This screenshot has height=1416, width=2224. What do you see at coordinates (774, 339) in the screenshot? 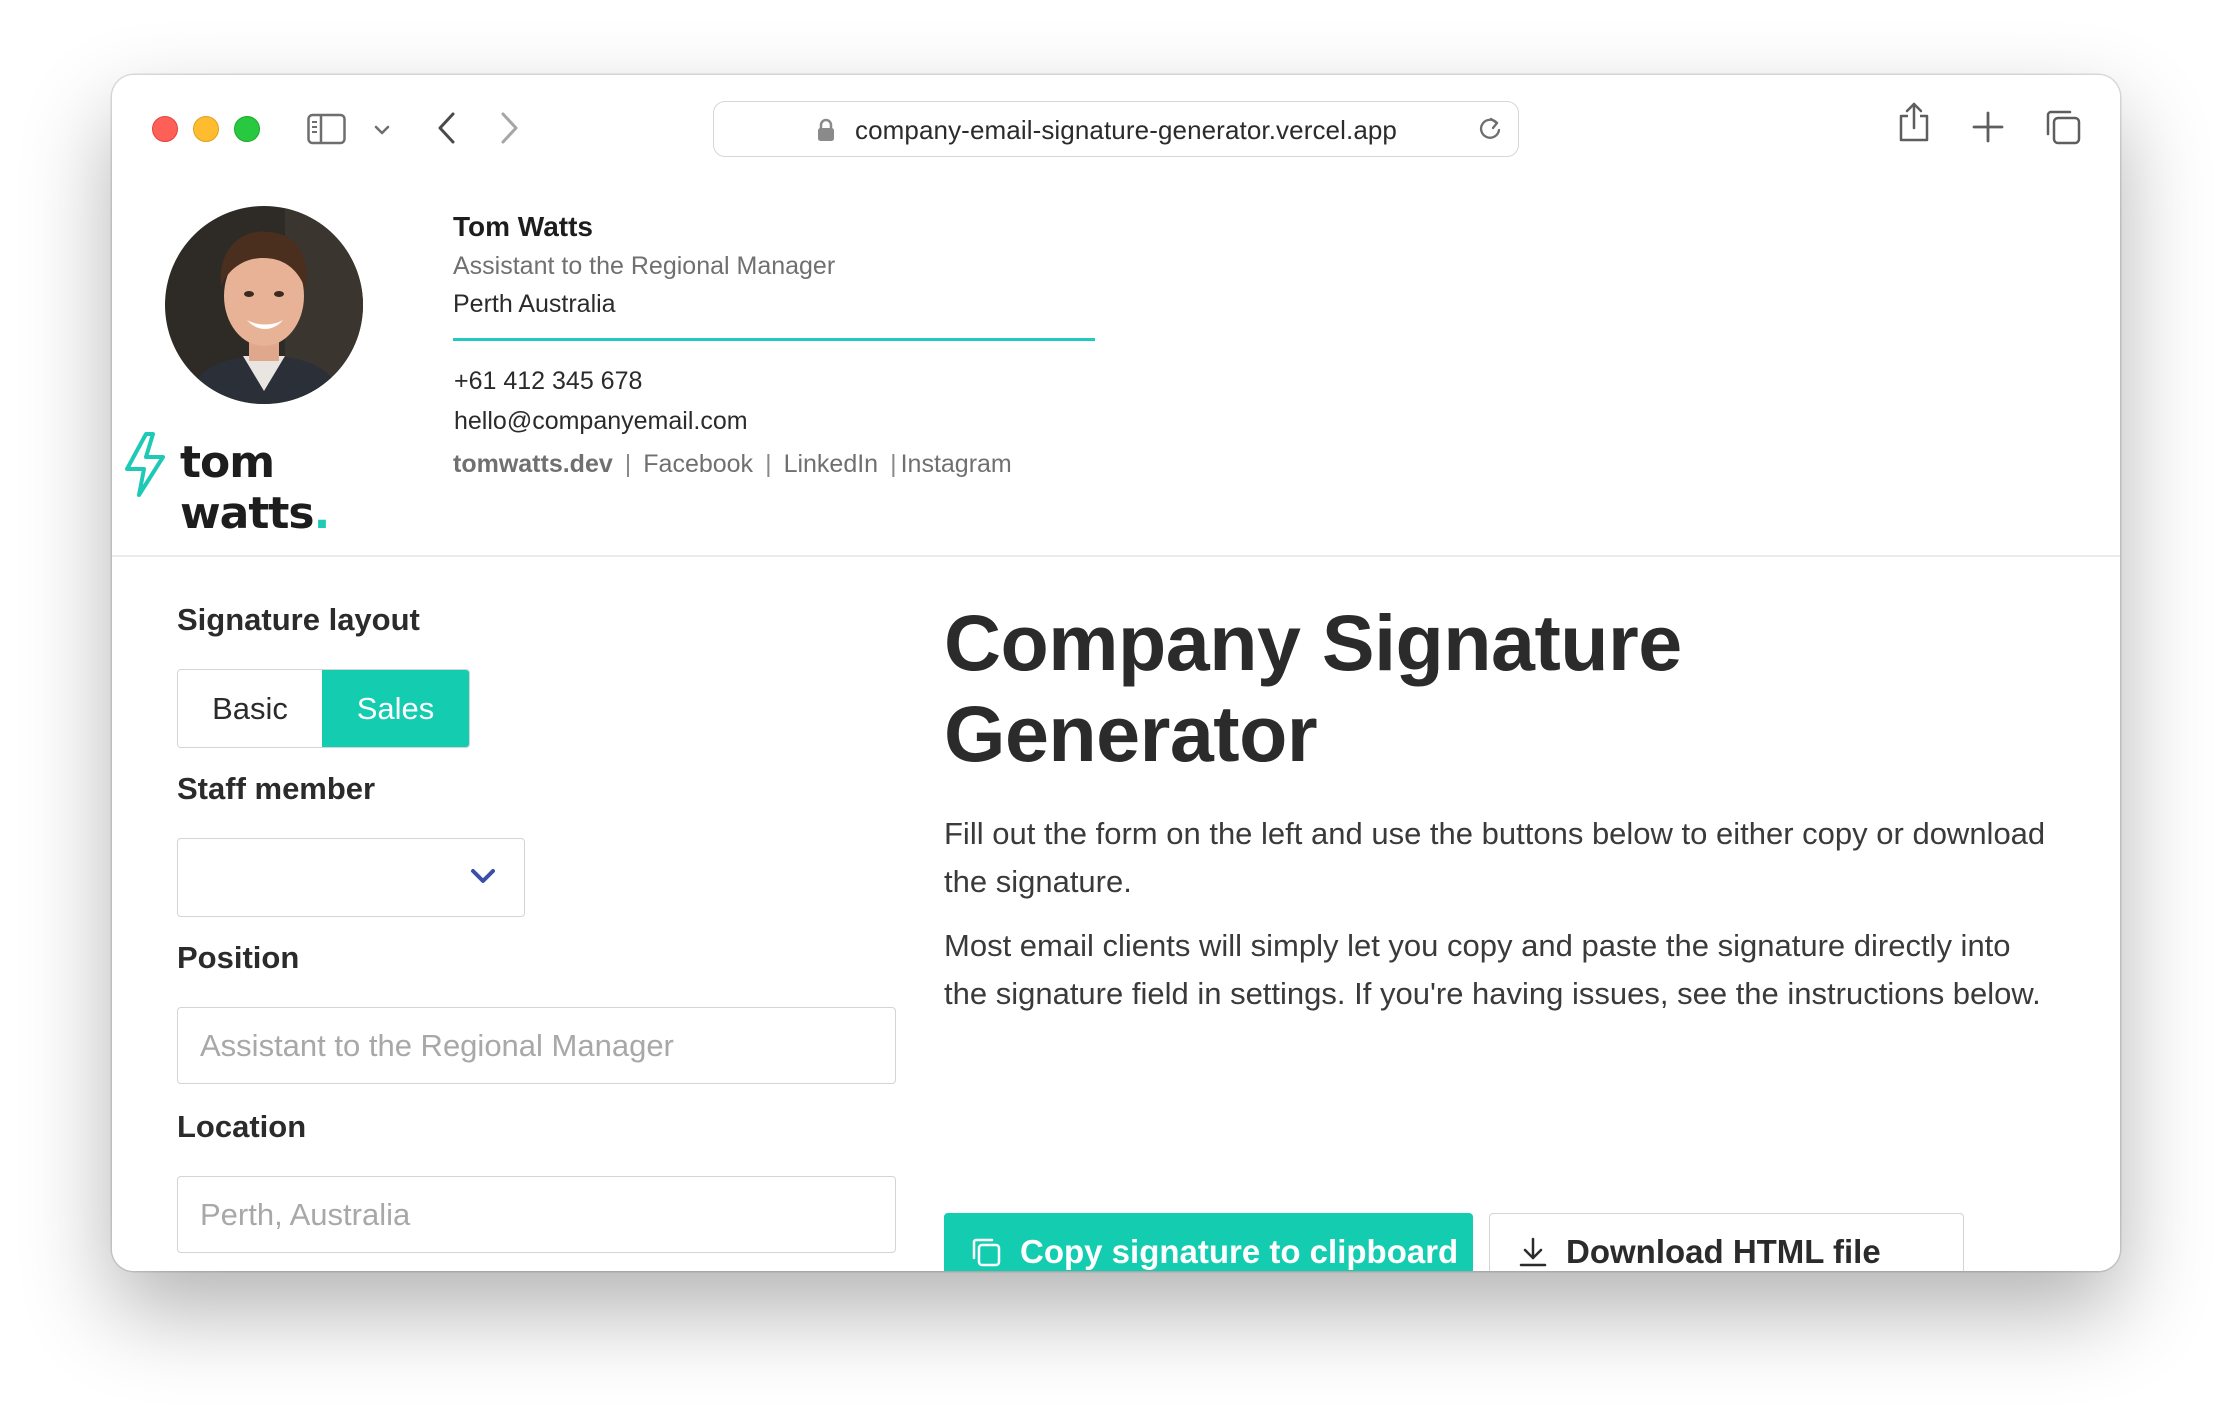
I see `signature-divider` at bounding box center [774, 339].